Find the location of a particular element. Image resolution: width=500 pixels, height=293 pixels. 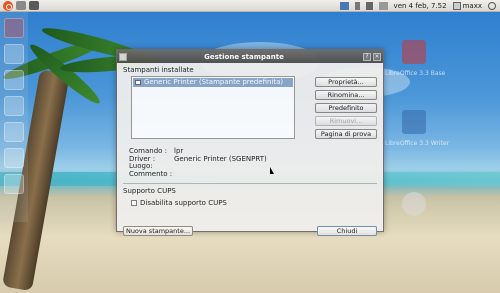

window-title: Gestione stampante is located at coordinates (244, 56).